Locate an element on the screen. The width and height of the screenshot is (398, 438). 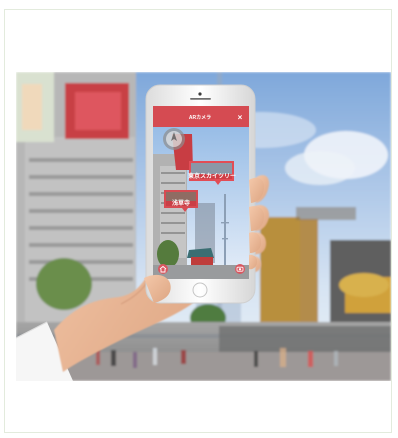
phone-header-title: ARカメラ is located at coordinates (200, 117).